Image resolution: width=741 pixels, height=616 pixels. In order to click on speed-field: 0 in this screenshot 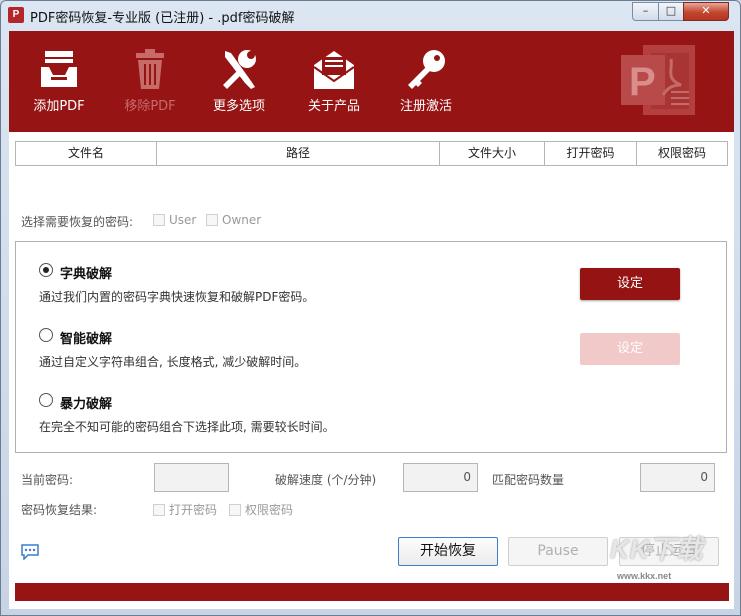, I will do `click(440, 477)`.